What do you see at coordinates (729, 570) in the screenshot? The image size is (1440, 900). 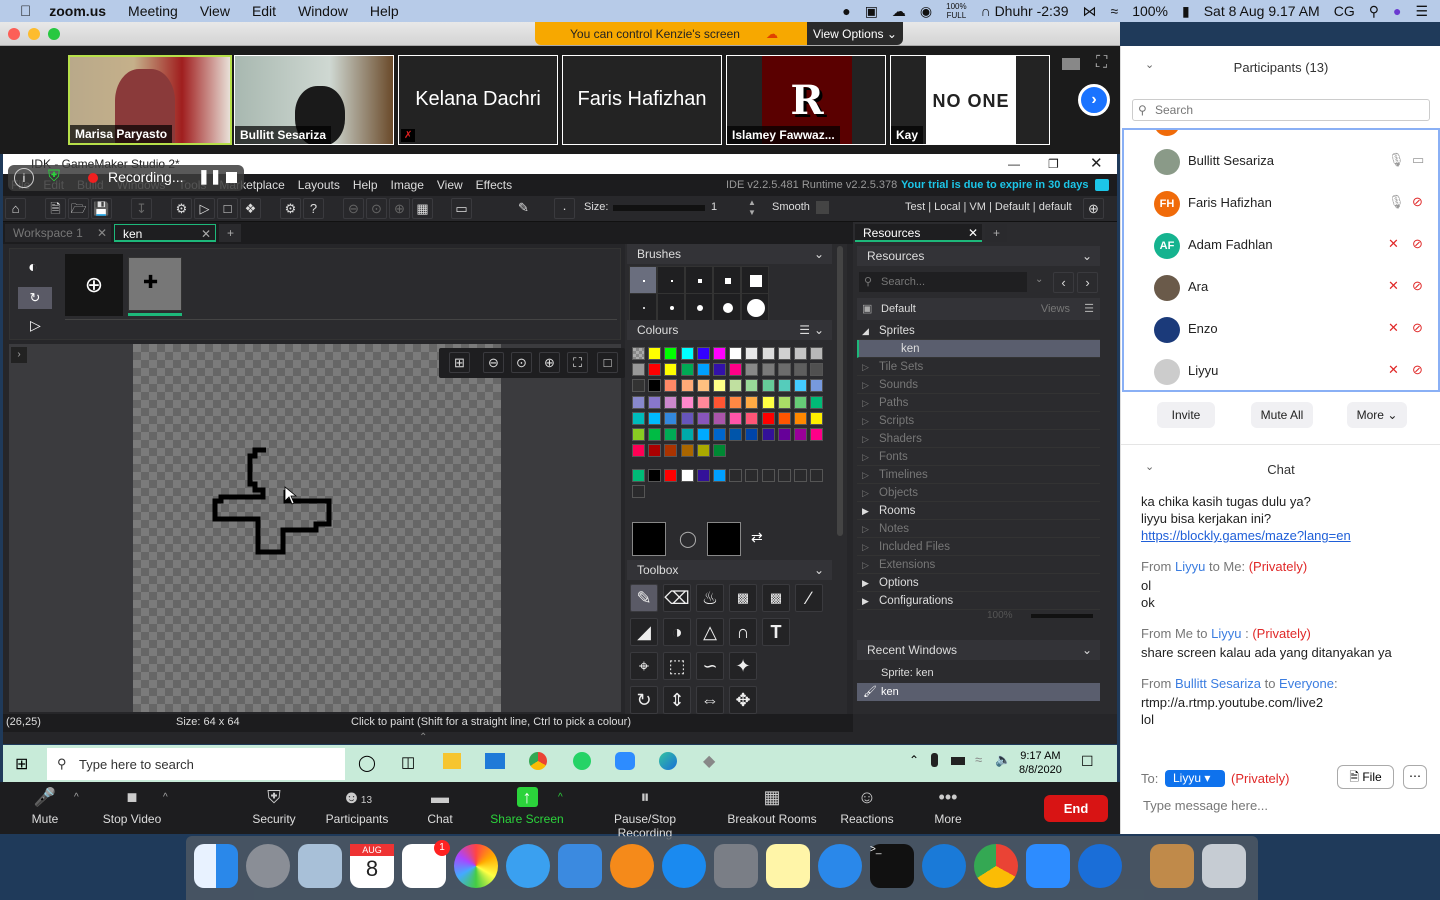 I see `toolbox-header: Toolbox ⌄` at bounding box center [729, 570].